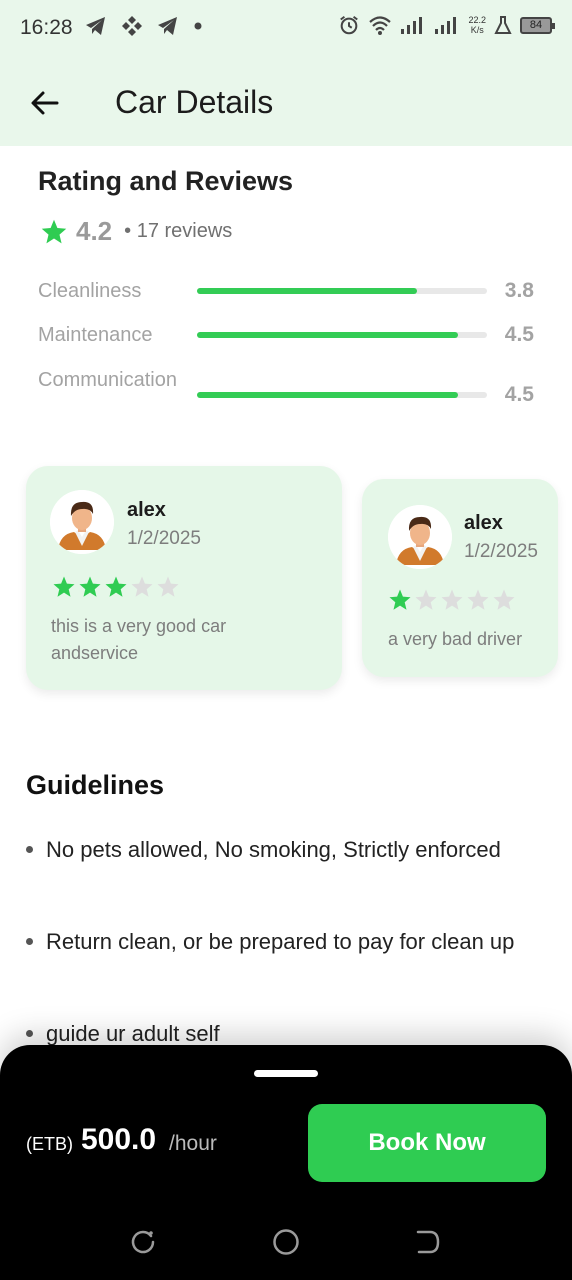 The image size is (572, 1280). What do you see at coordinates (54, 231) in the screenshot?
I see `star-icon` at bounding box center [54, 231].